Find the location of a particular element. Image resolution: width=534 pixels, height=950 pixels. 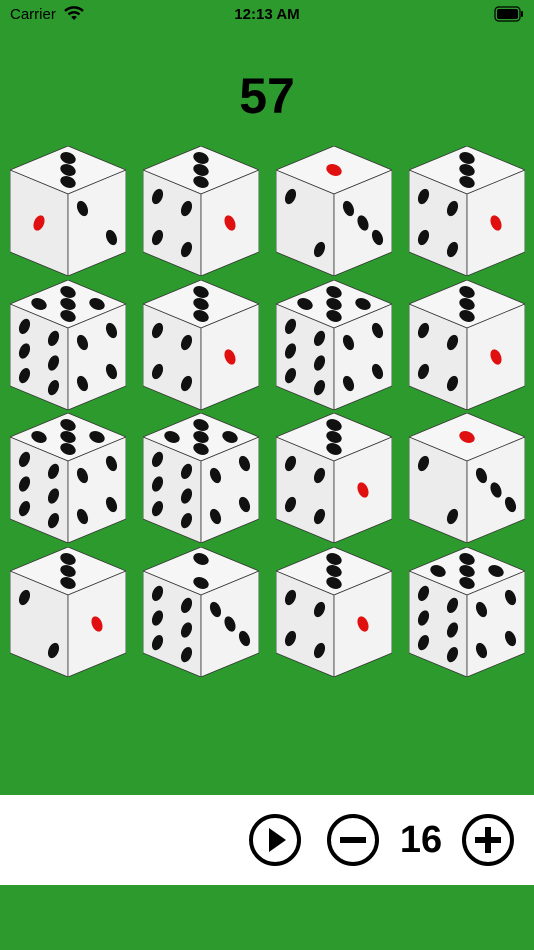

minus-icon is located at coordinates (353, 840).